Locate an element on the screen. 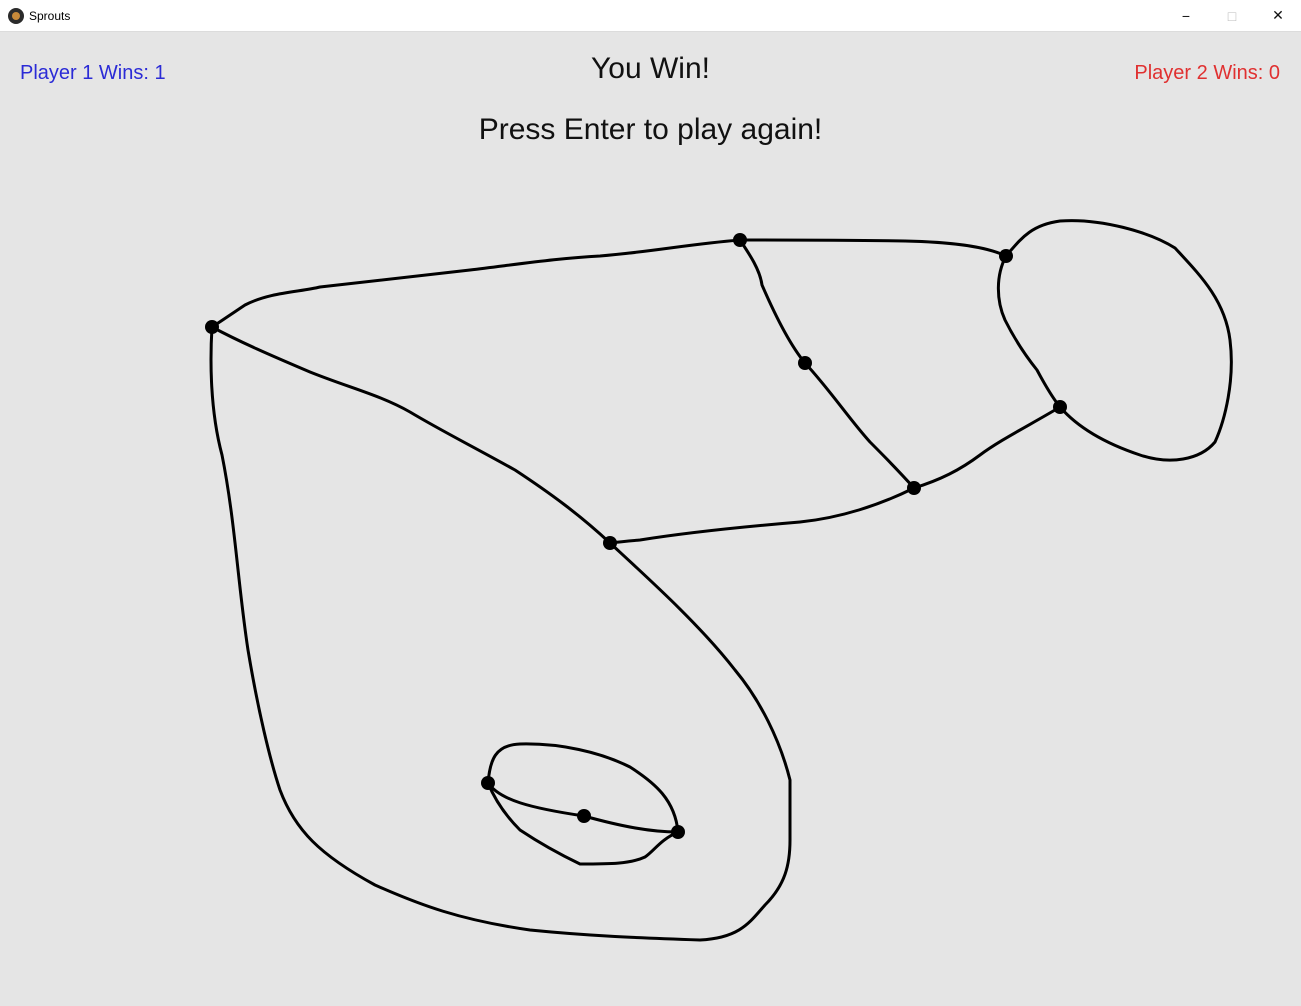 This screenshot has width=1301, height=1006. close-button: ✕ is located at coordinates (1278, 15).